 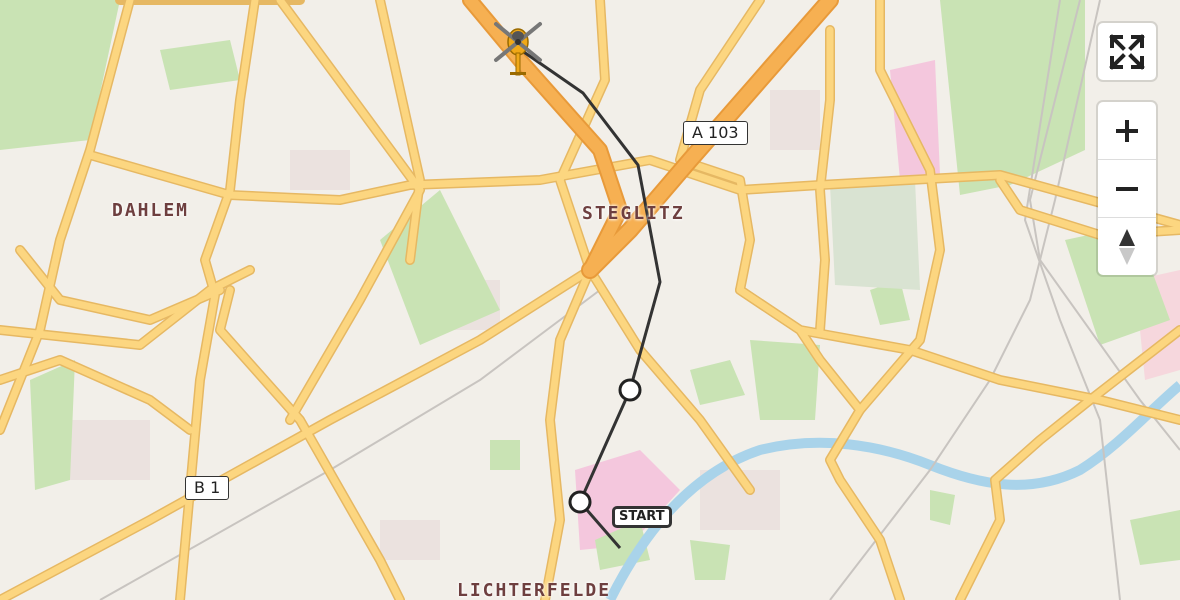 What do you see at coordinates (915, 120) in the screenshot?
I see `hospital-area` at bounding box center [915, 120].